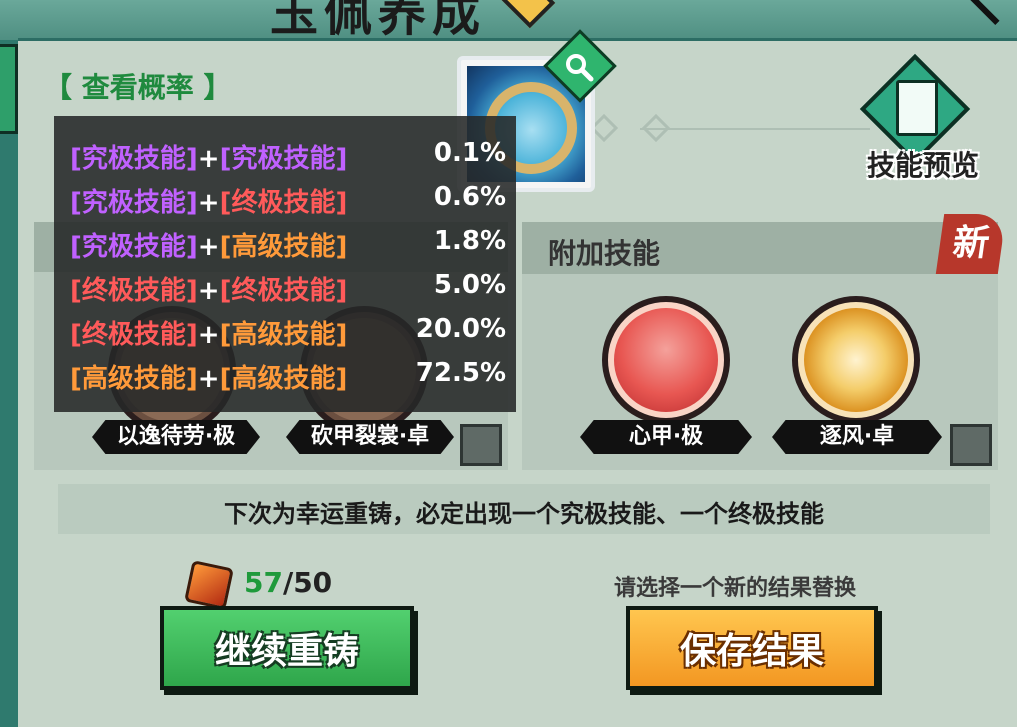 This screenshot has height=727, width=1017. I want to click on probability-value: 0.1%, so click(469, 153).